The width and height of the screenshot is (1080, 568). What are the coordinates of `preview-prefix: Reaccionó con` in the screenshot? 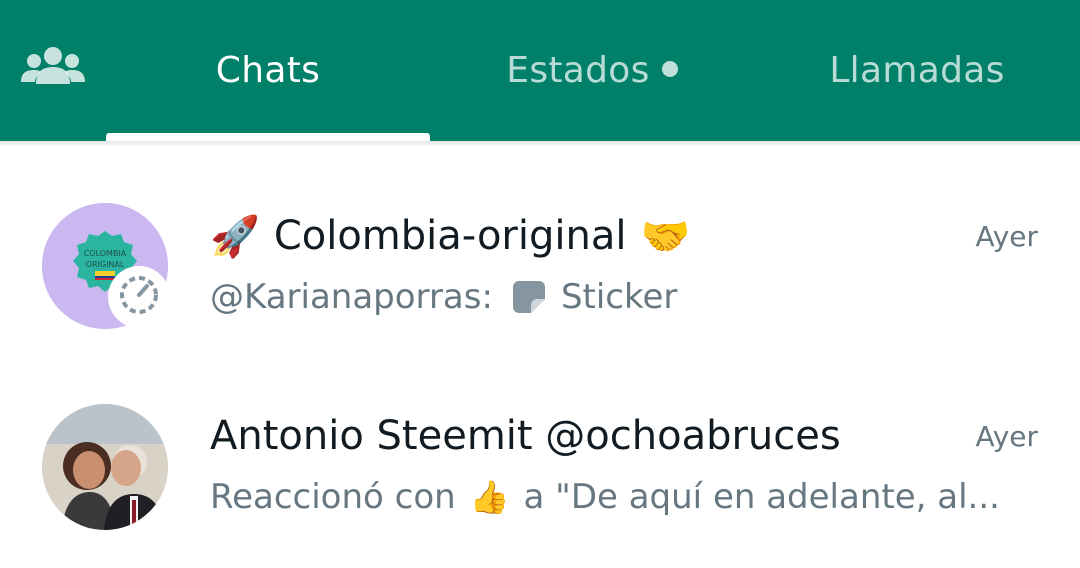 It's located at (333, 497).